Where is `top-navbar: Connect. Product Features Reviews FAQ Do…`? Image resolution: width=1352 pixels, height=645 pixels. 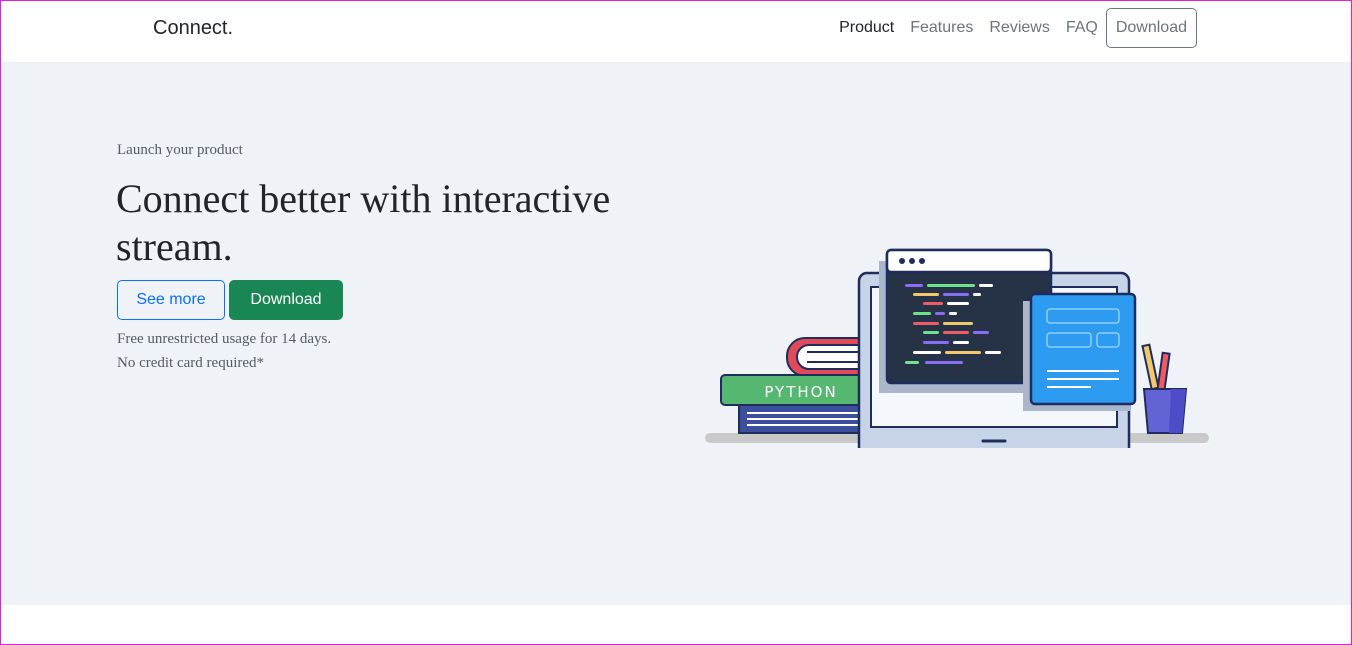
top-navbar: Connect. Product Features Reviews FAQ Do… is located at coordinates (676, 31).